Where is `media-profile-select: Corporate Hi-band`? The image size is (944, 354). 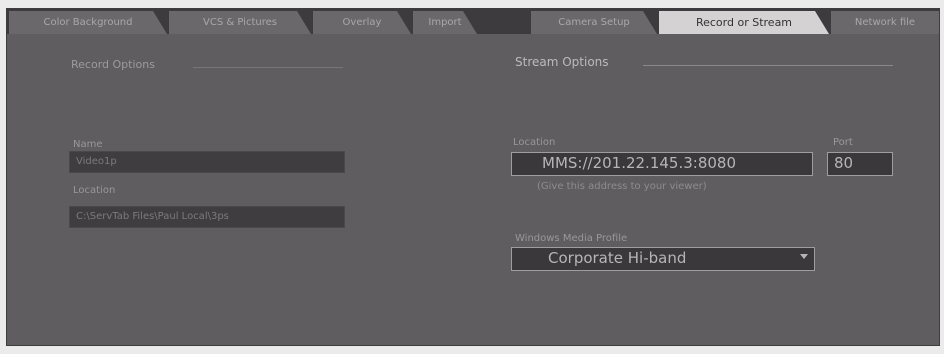 media-profile-select: Corporate Hi-band is located at coordinates (663, 259).